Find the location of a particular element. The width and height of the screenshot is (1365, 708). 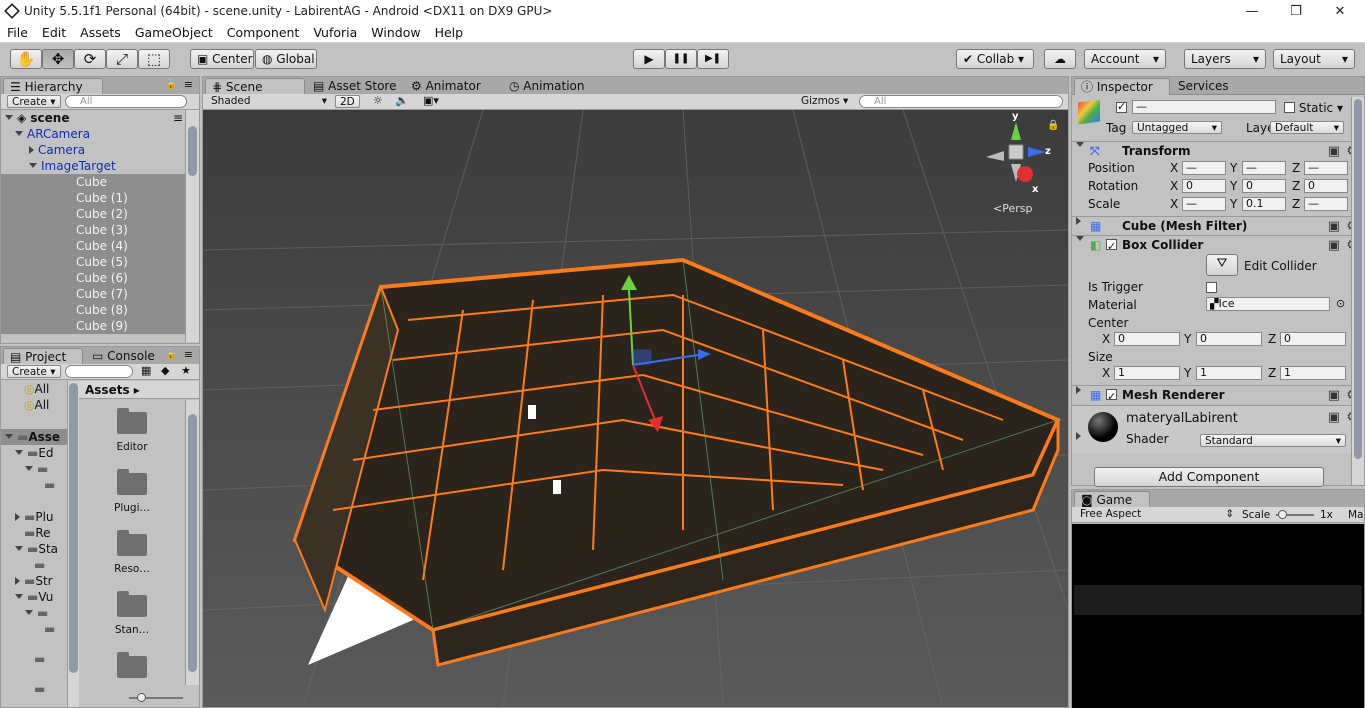

menu-file: File is located at coordinates (17, 31).